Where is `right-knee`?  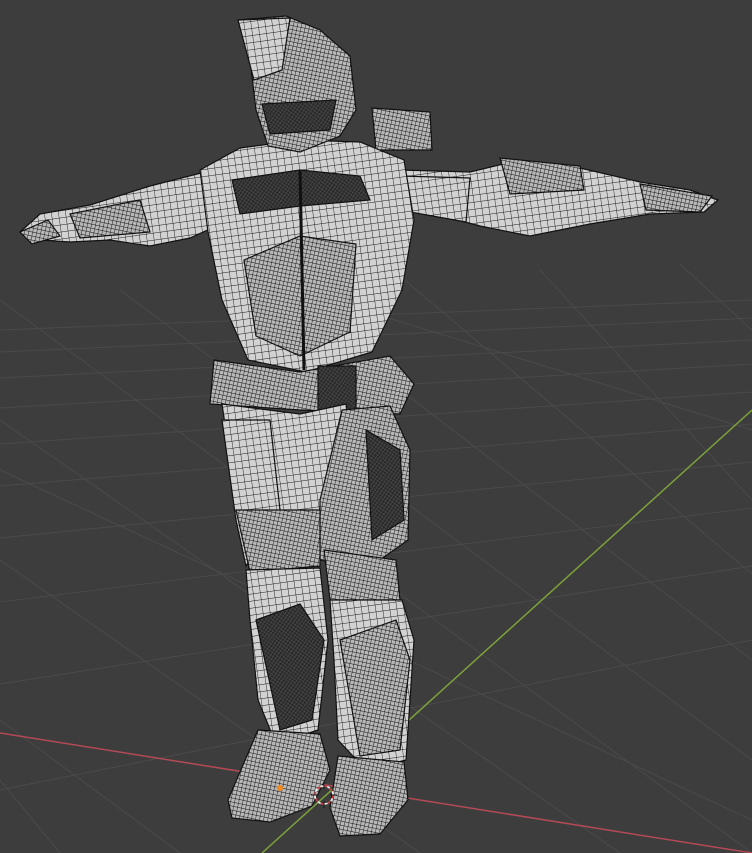
right-knee is located at coordinates (362, 575).